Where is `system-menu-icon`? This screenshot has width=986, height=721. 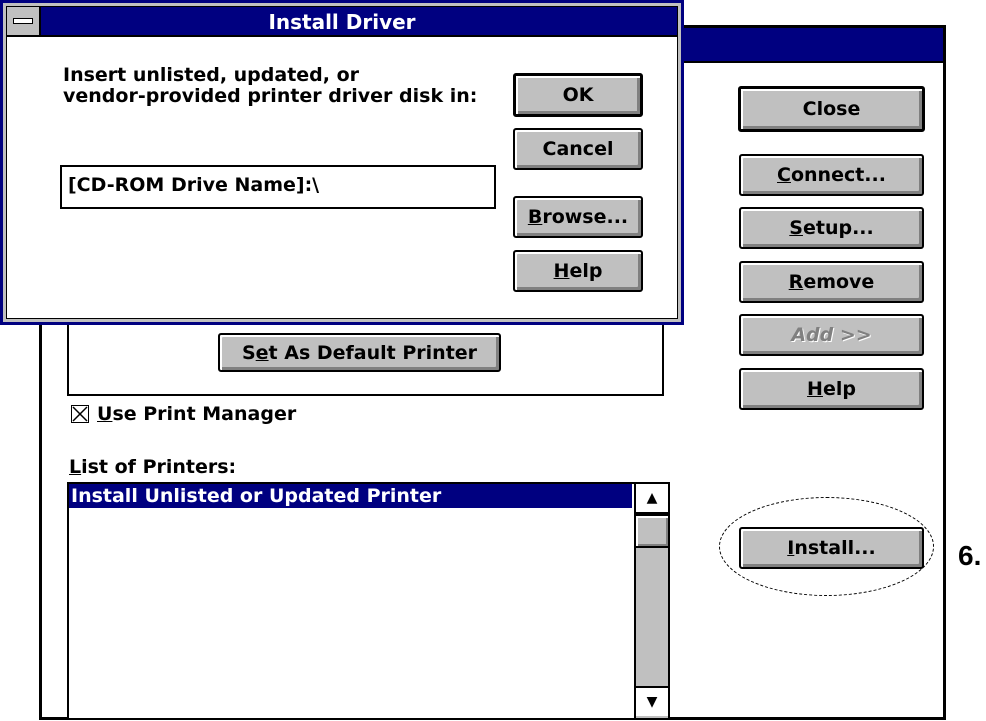 system-menu-icon is located at coordinates (24, 22).